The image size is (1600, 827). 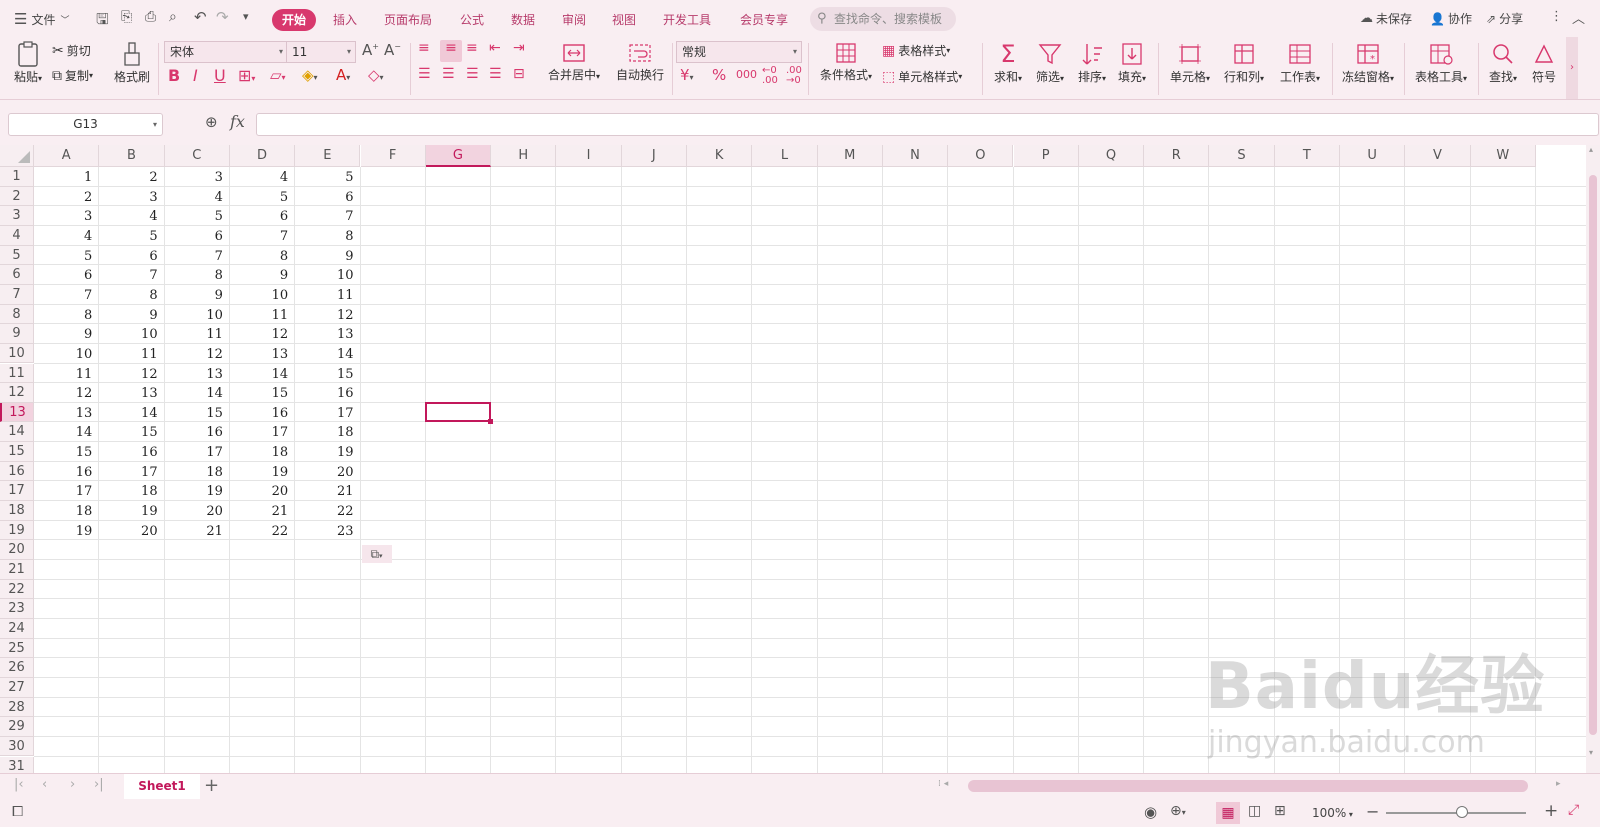 What do you see at coordinates (519, 48) in the screenshot?
I see `increase-indent-icon: ⇥` at bounding box center [519, 48].